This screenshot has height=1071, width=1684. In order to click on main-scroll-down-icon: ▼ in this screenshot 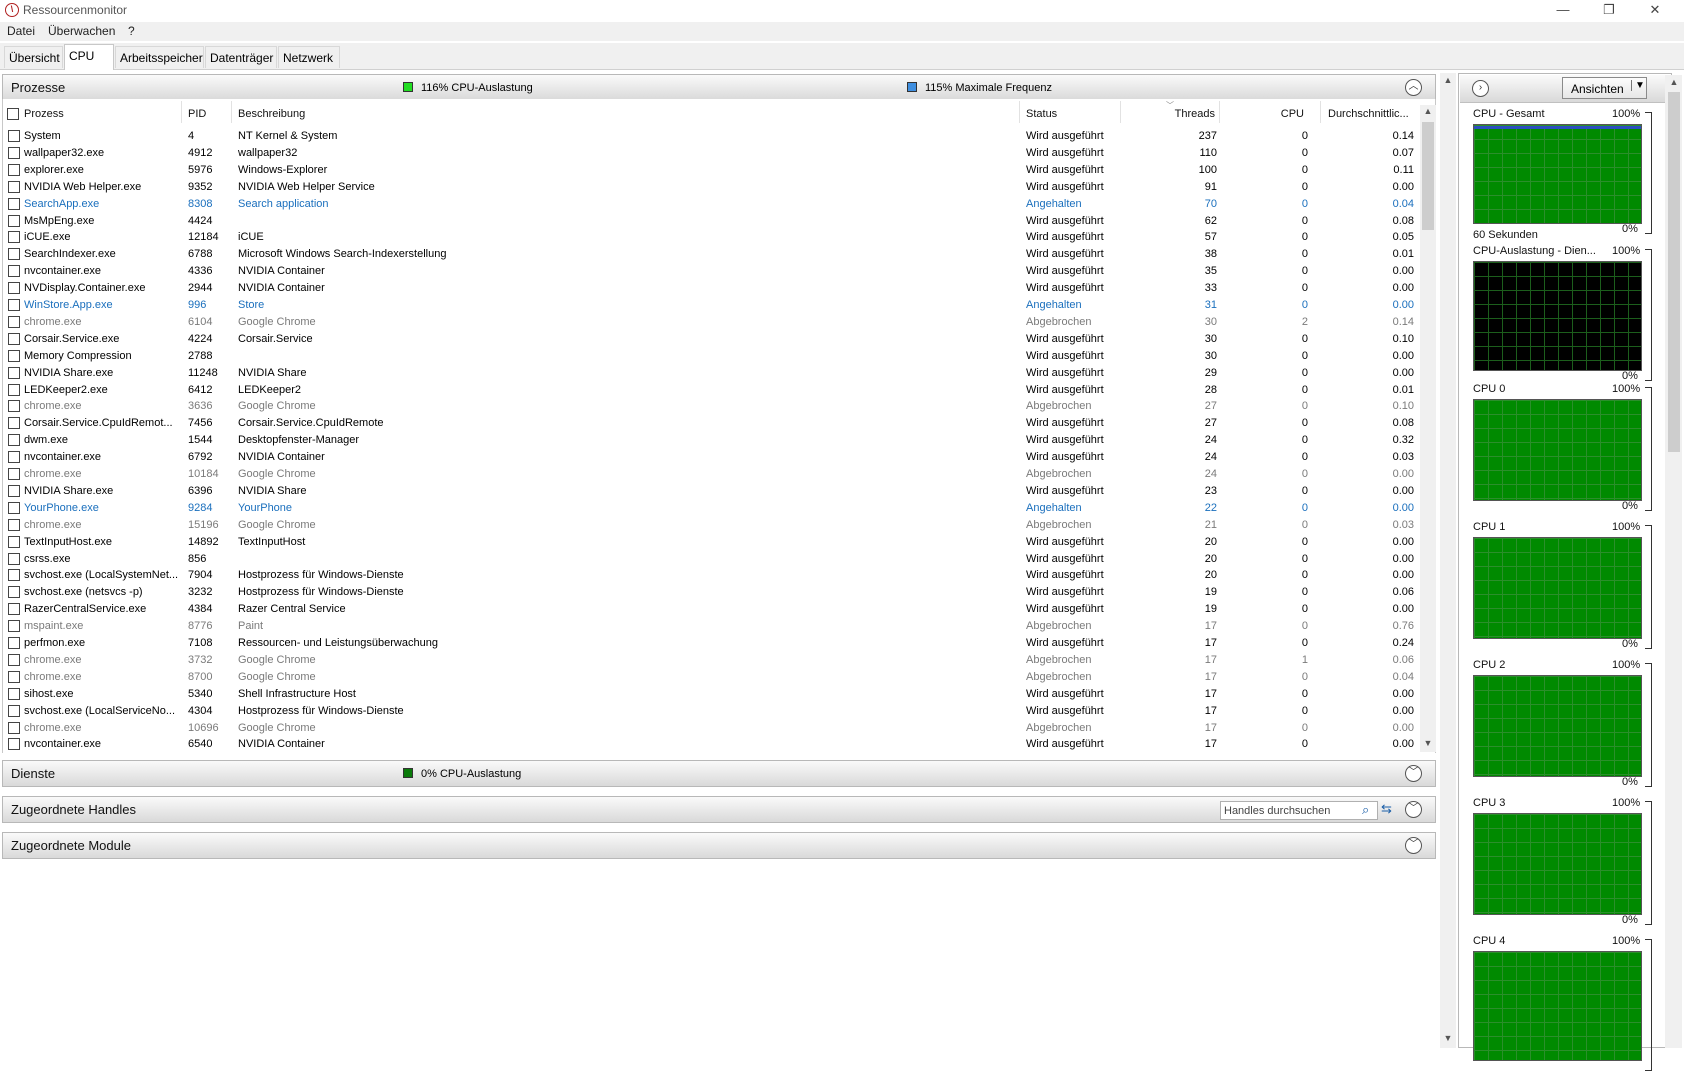, I will do `click(1448, 1038)`.